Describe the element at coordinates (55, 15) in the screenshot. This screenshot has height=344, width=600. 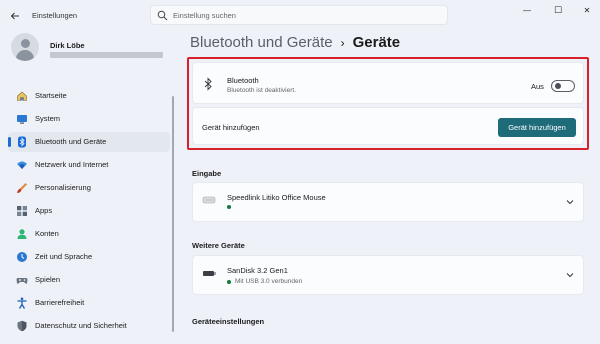
I see `app-title: Einstellungen` at that location.